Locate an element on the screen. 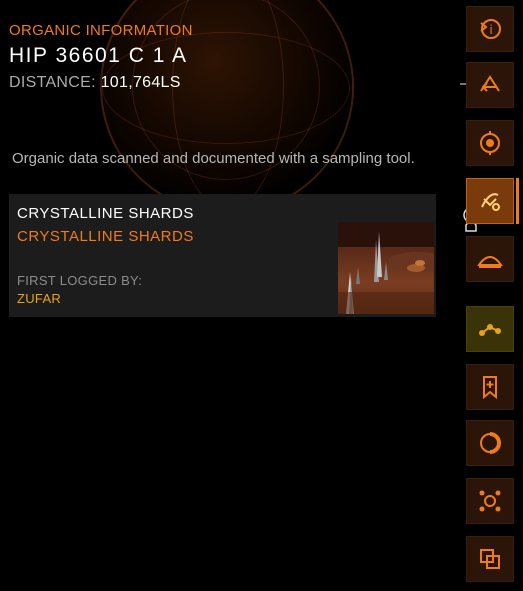 Image resolution: width=523 pixels, height=591 pixels. moon-icon is located at coordinates (490, 443).